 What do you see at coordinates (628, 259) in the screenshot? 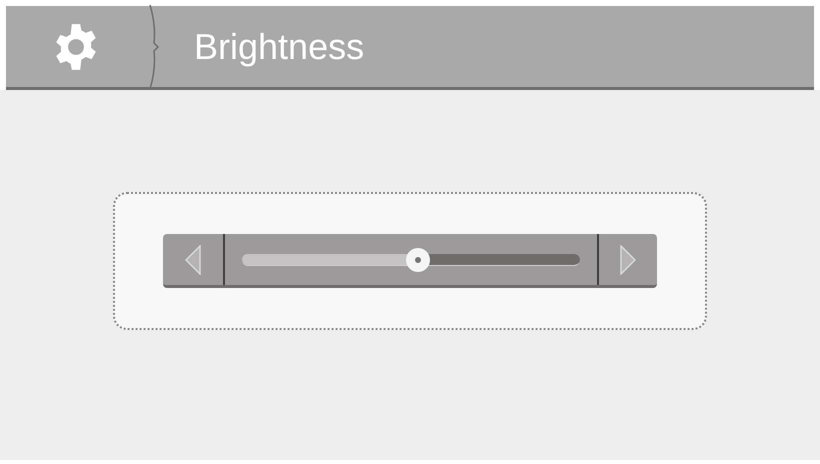
I see `right-arrow-icon` at bounding box center [628, 259].